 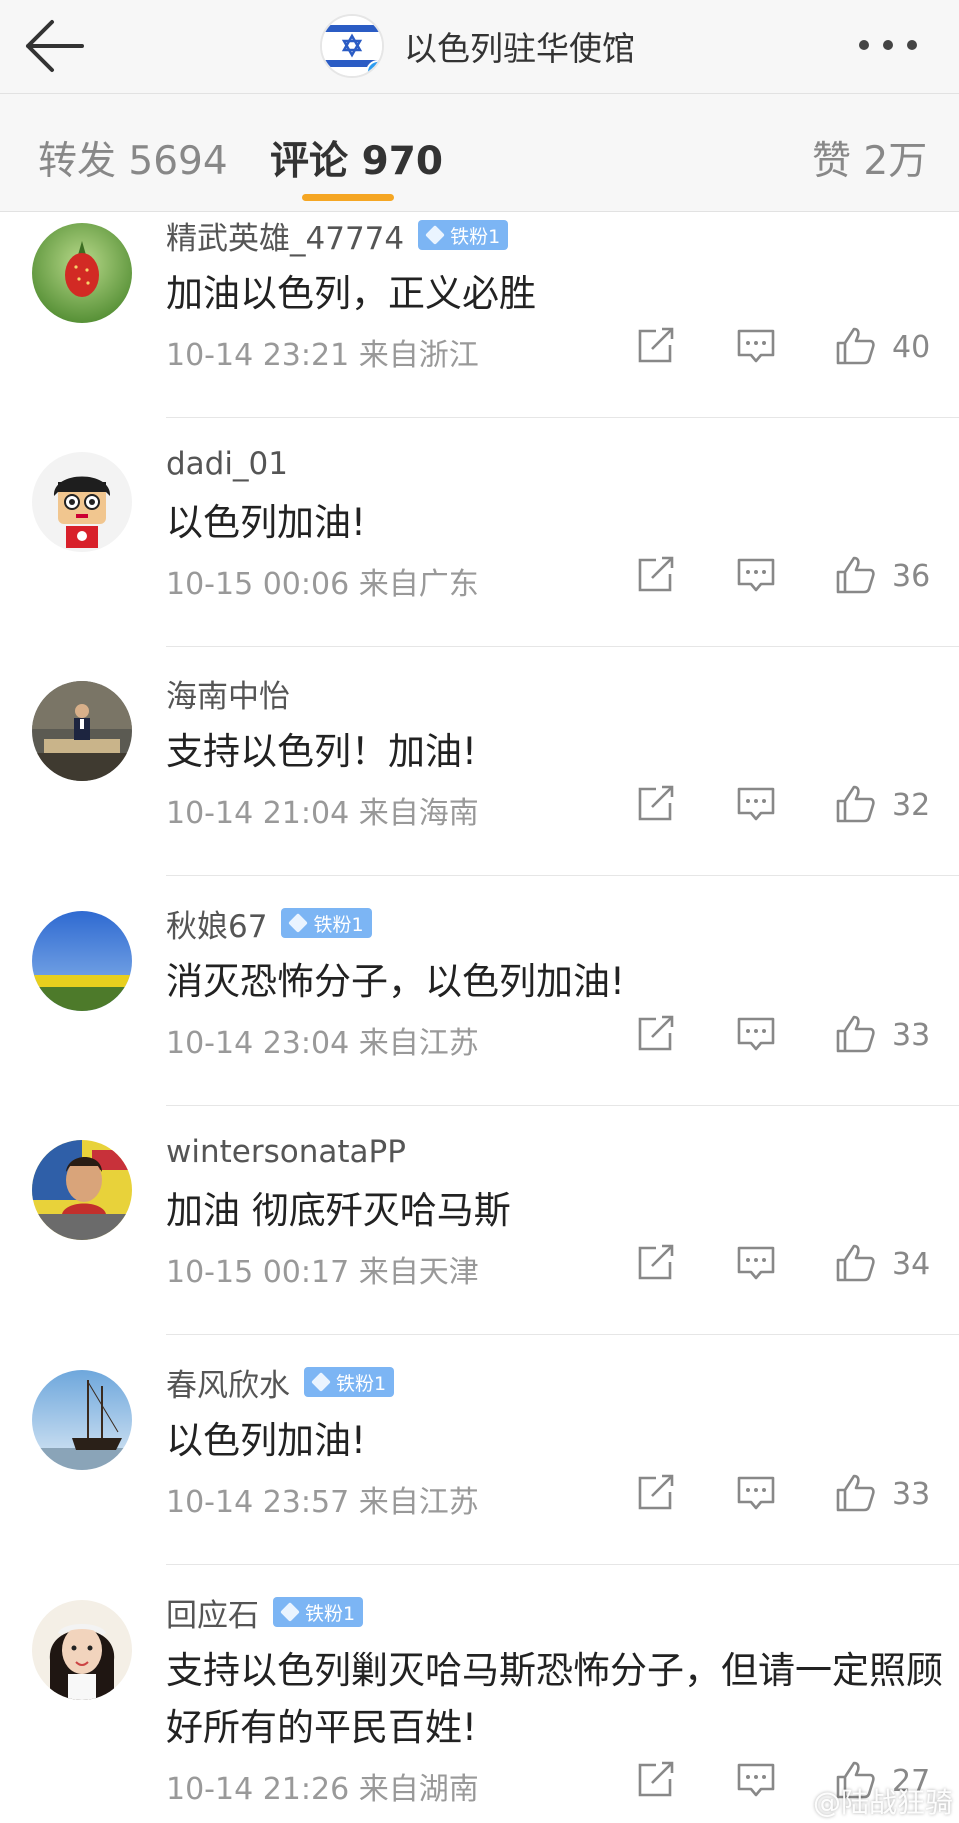 I want to click on comment-meta: 10-14 21:04 来自海南, so click(x=322, y=810).